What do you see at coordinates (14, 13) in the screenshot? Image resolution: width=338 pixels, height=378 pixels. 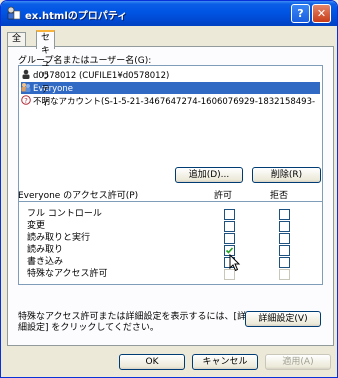 I see `file-properties-icon` at bounding box center [14, 13].